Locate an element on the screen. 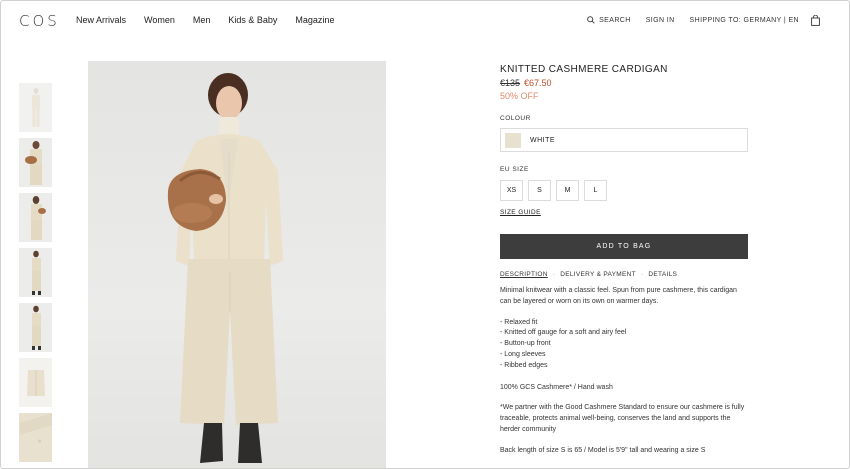 The height and width of the screenshot is (469, 850). sale-price: €67.50 is located at coordinates (538, 83).